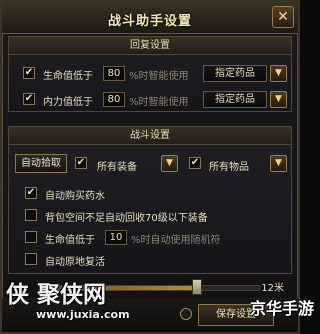 Image resolution: width=320 pixels, height=334 pixels. What do you see at coordinates (149, 21) in the screenshot?
I see `window-title: 战斗助手设置` at bounding box center [149, 21].